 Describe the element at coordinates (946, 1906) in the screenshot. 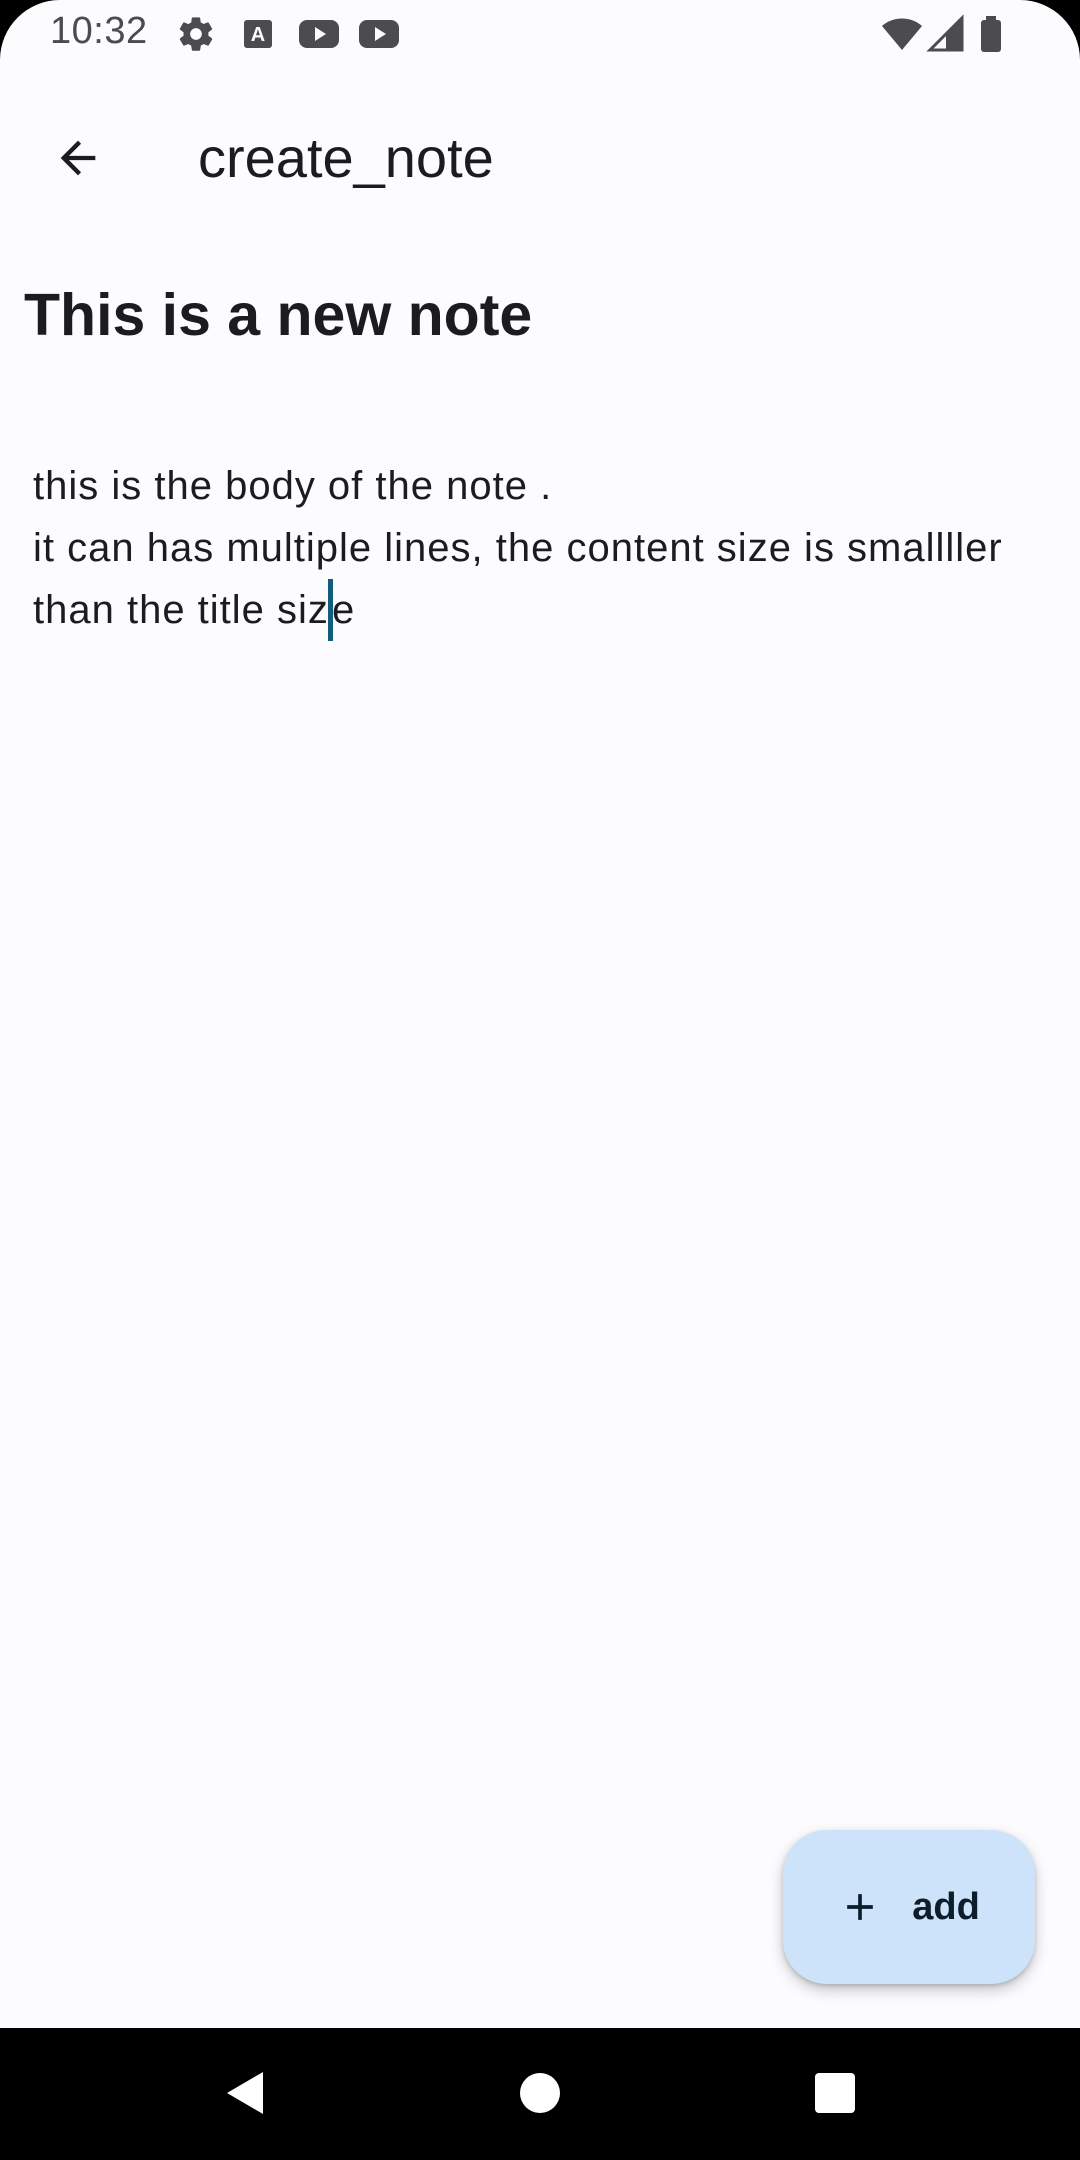

I see `add-button-label: add` at that location.